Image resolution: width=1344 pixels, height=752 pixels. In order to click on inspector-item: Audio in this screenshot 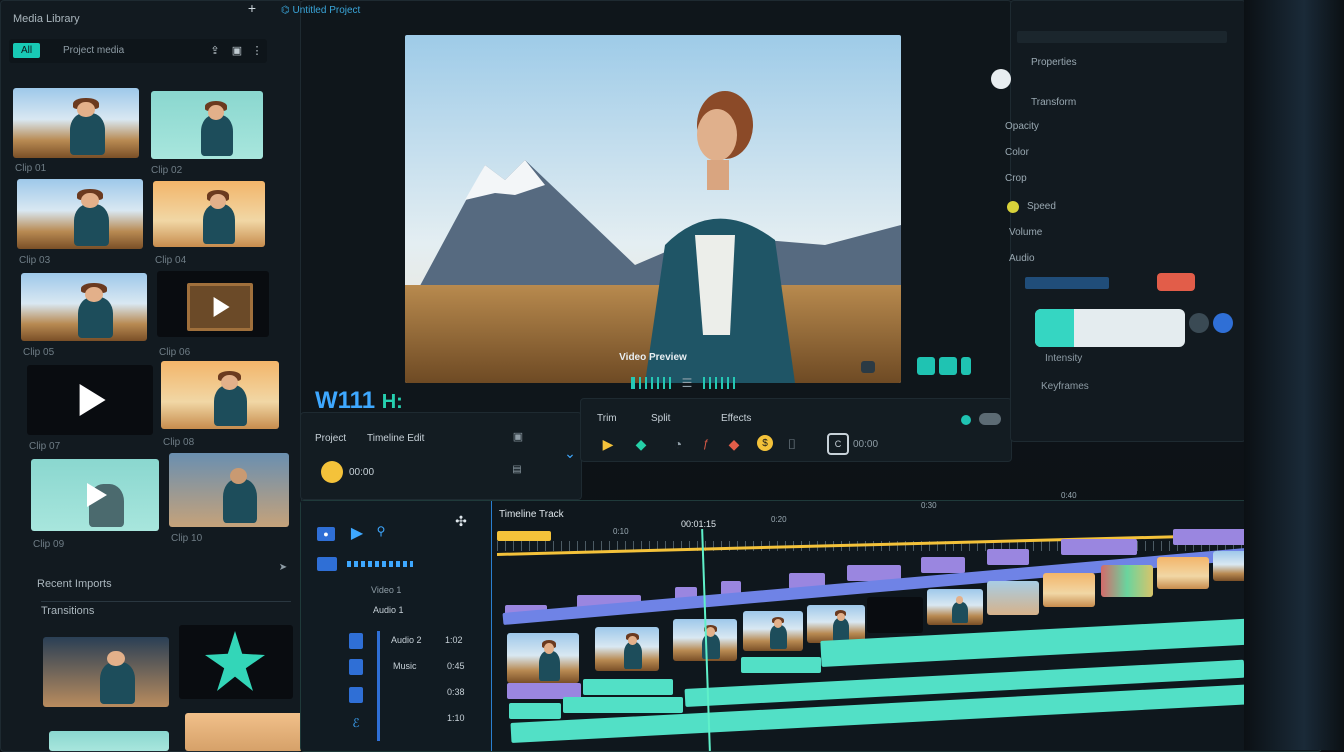, I will do `click(1022, 258)`.